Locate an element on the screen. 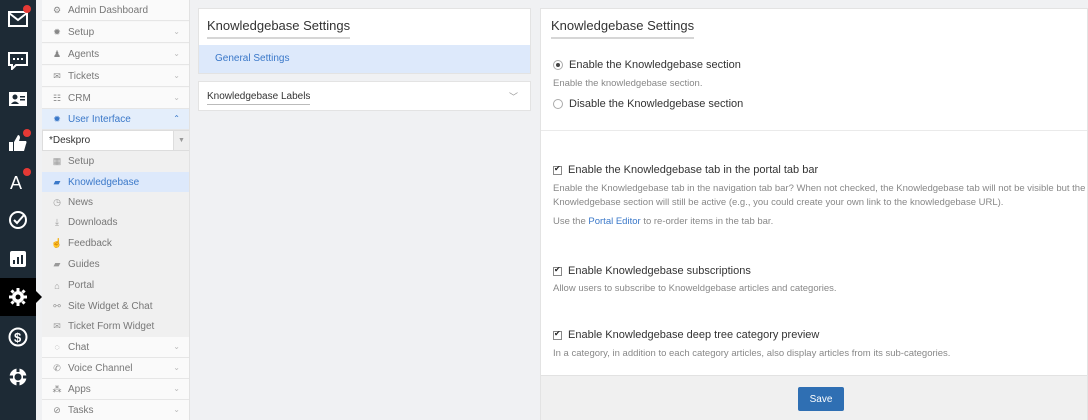 The width and height of the screenshot is (1088, 420). nav-user-interface: ✹ User Interface ⌃ is located at coordinates (115, 119).